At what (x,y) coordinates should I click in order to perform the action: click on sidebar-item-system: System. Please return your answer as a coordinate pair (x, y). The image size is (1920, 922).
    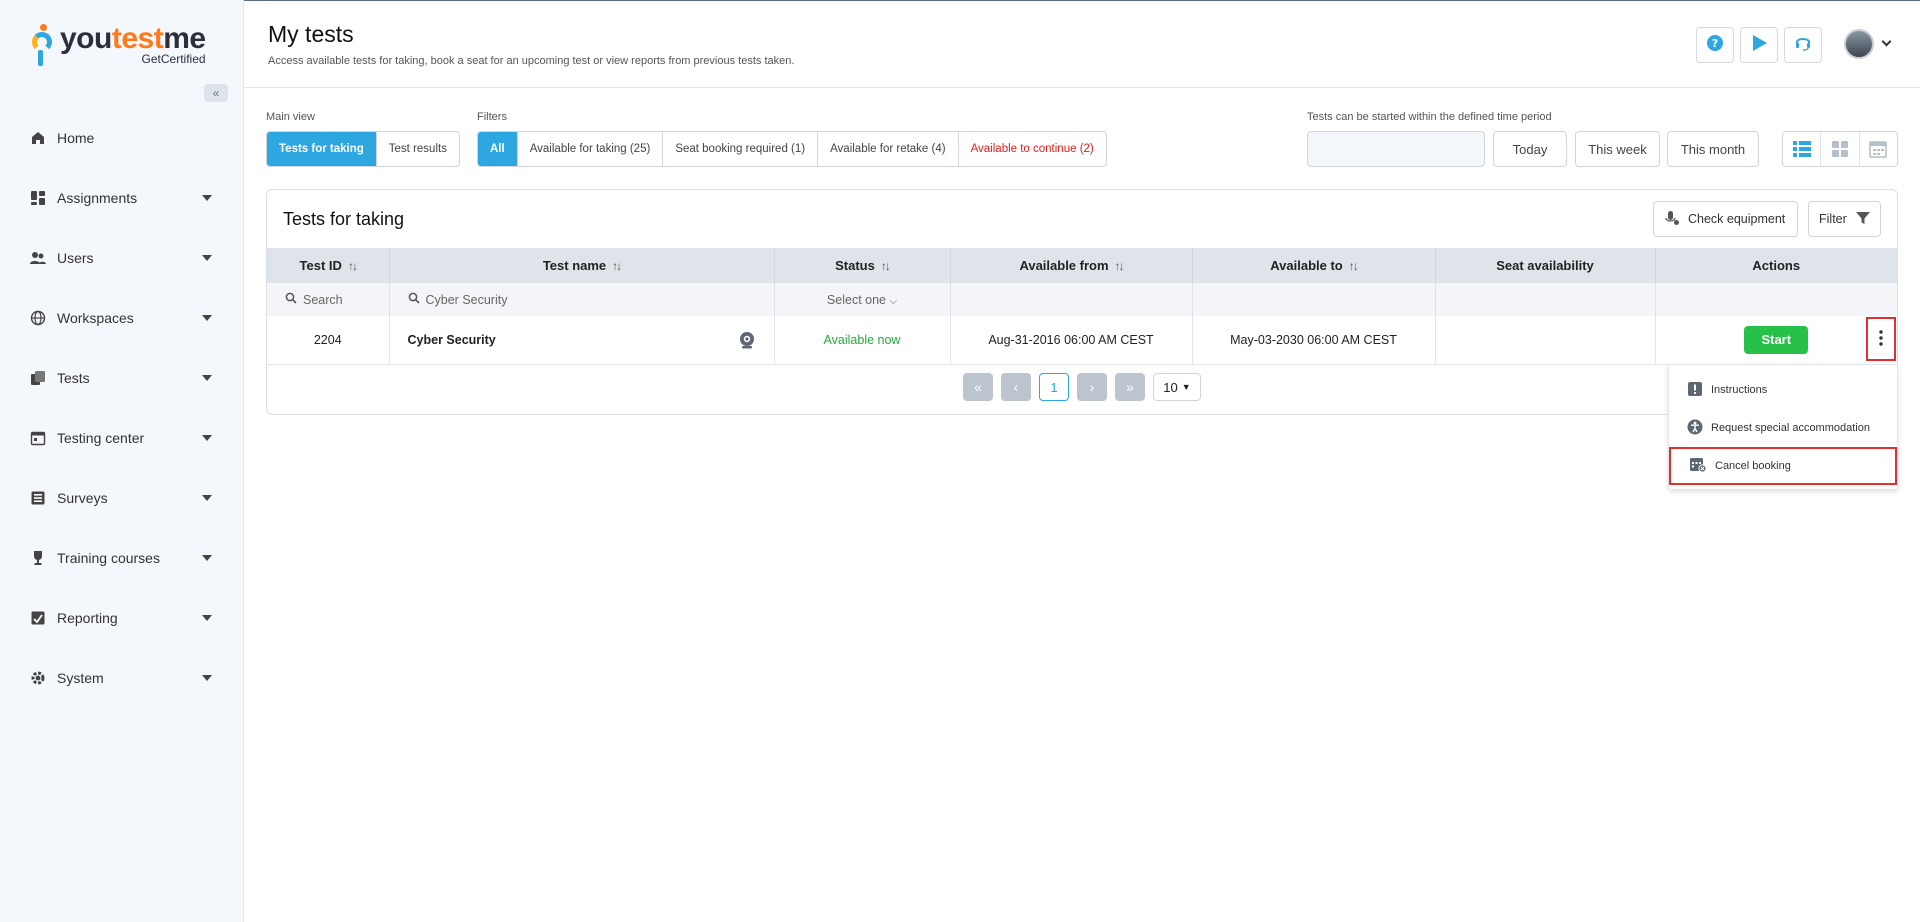
    Looking at the image, I should click on (122, 678).